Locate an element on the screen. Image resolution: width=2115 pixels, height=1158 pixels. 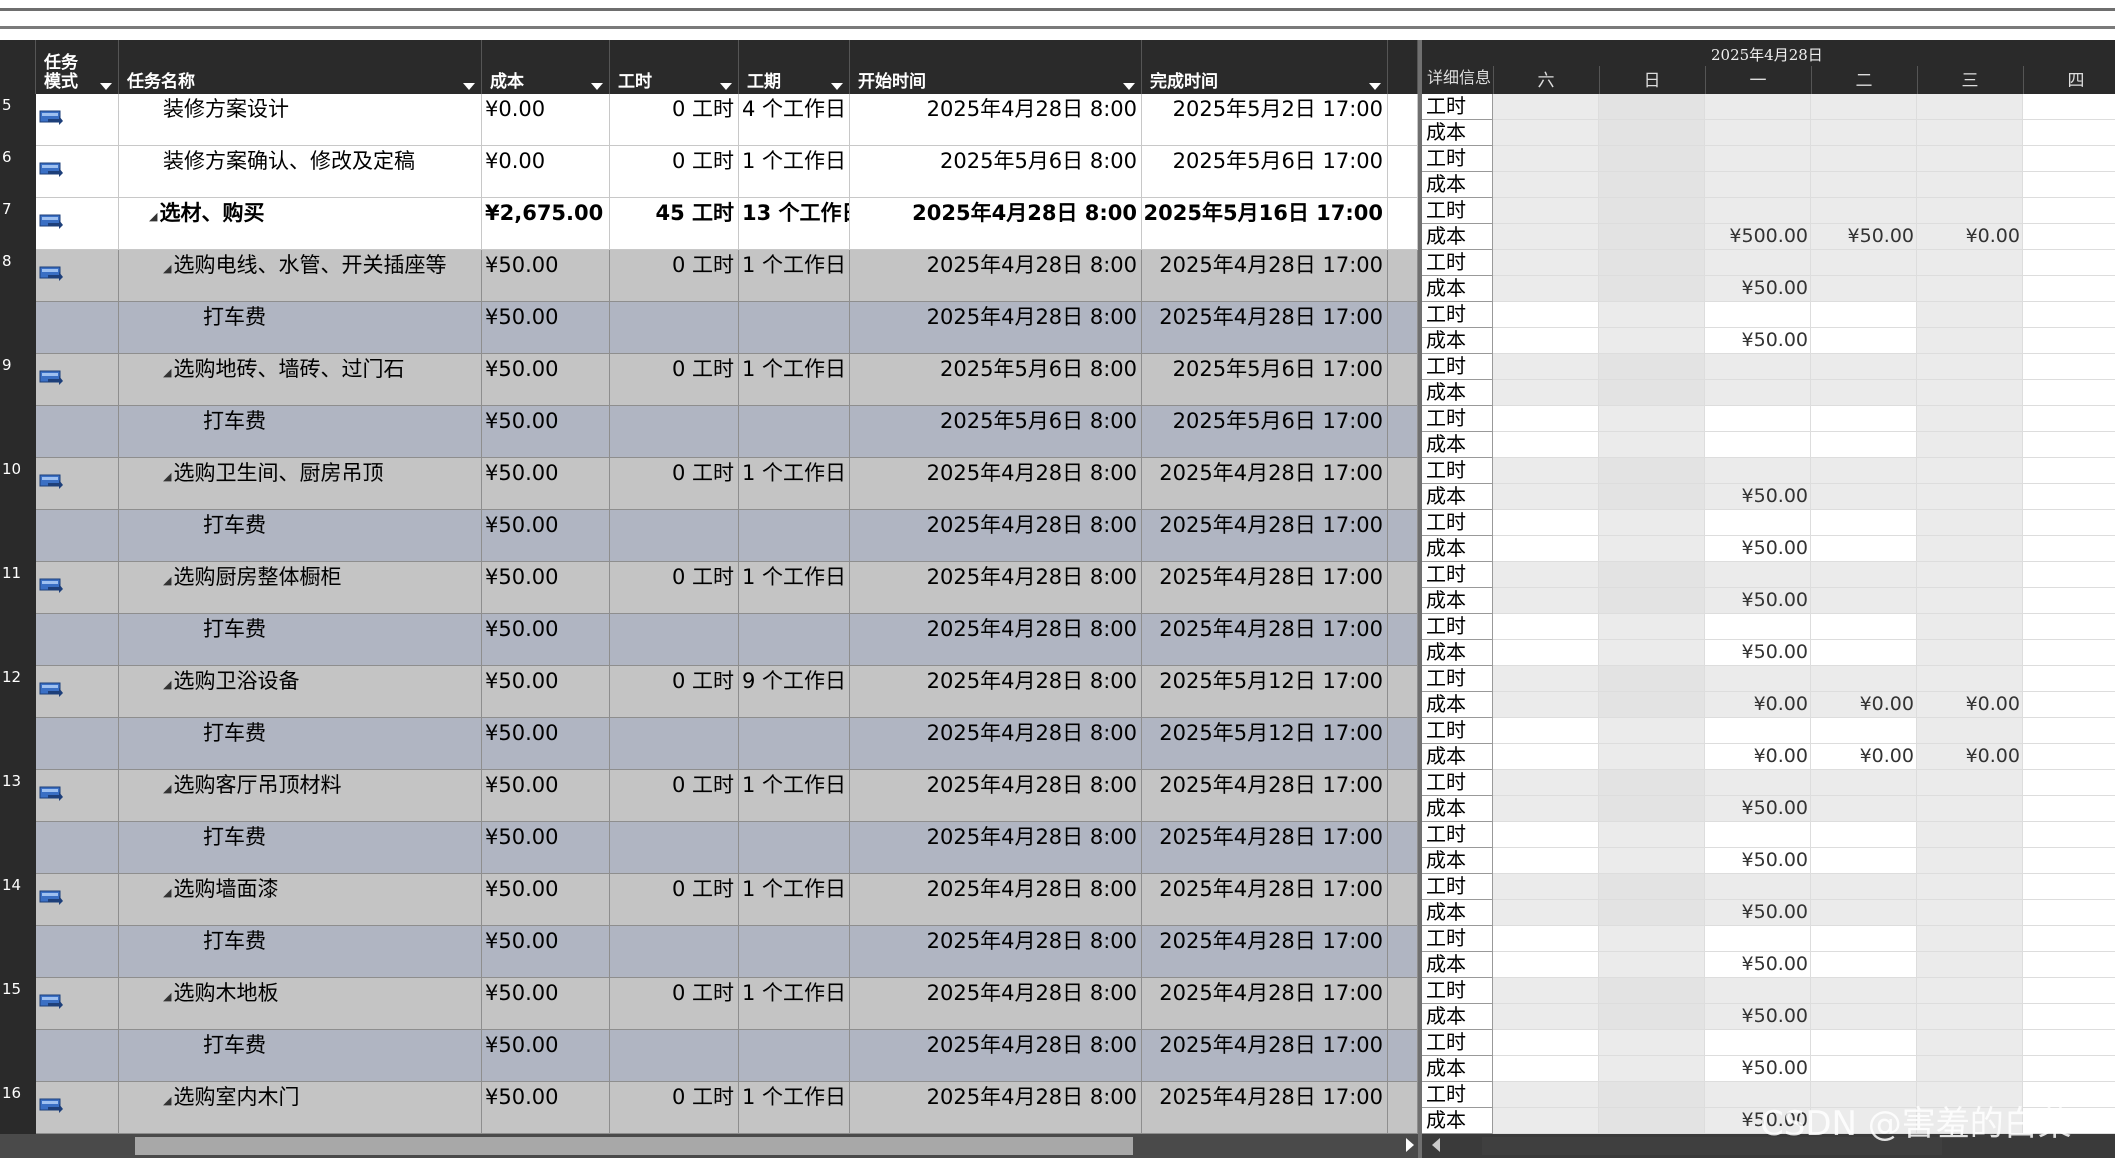
collapse-triangle-icon: ◢ is located at coordinates (167, 1100).